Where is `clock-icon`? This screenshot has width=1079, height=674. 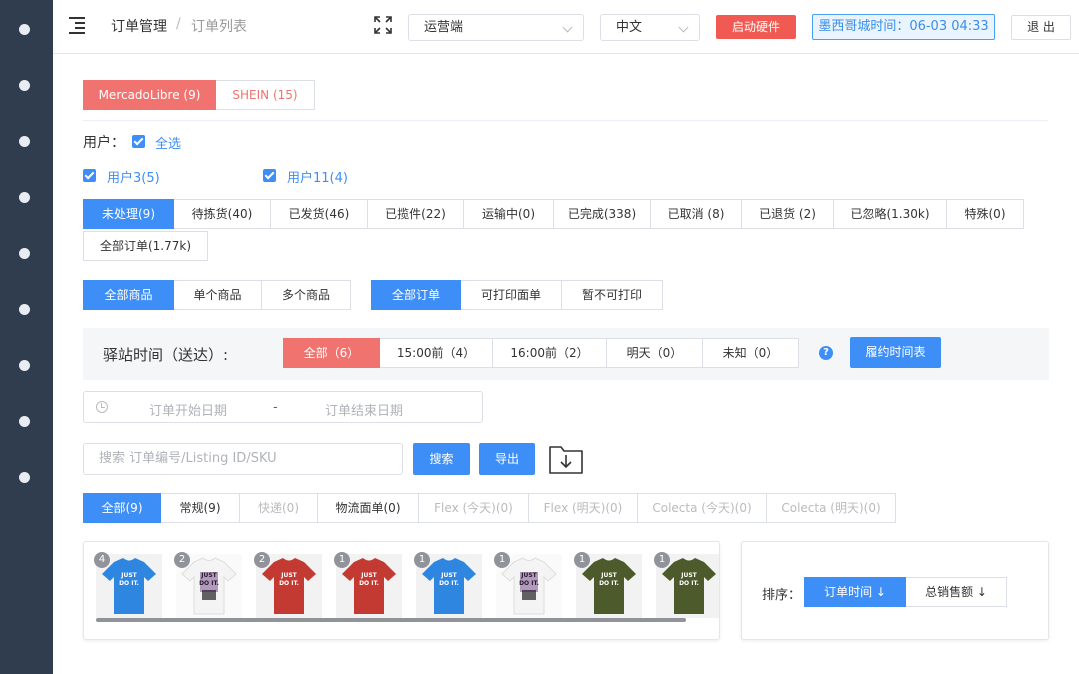
clock-icon is located at coordinates (102, 407).